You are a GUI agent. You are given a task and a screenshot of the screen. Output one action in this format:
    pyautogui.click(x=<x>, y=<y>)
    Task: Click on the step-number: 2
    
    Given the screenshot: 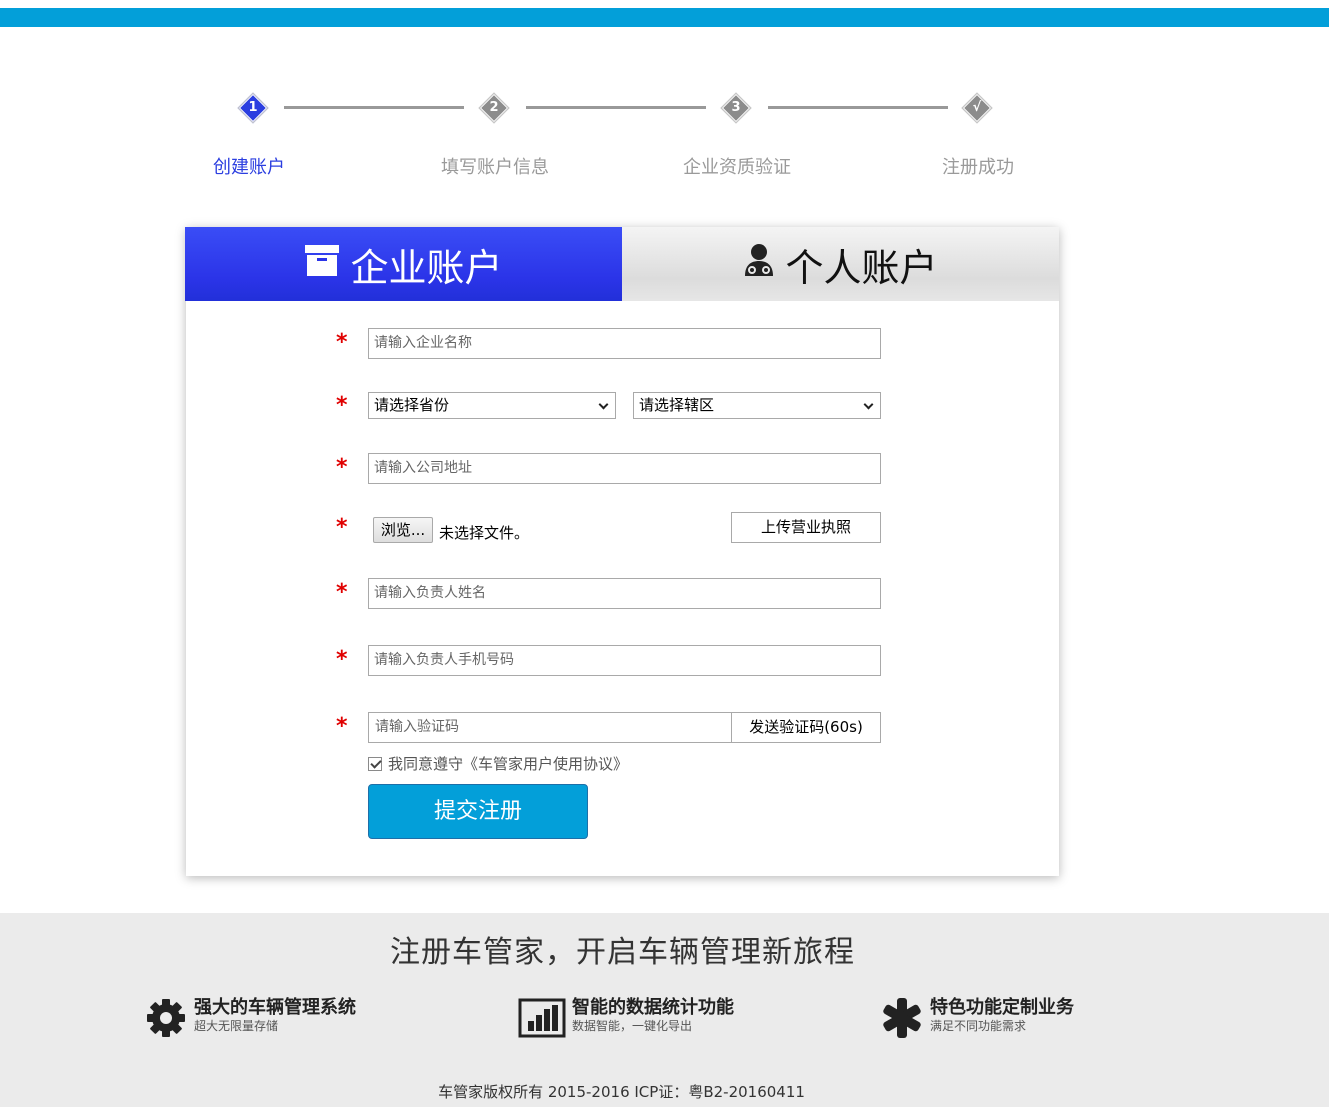 What is the action you would take?
    pyautogui.click(x=494, y=107)
    